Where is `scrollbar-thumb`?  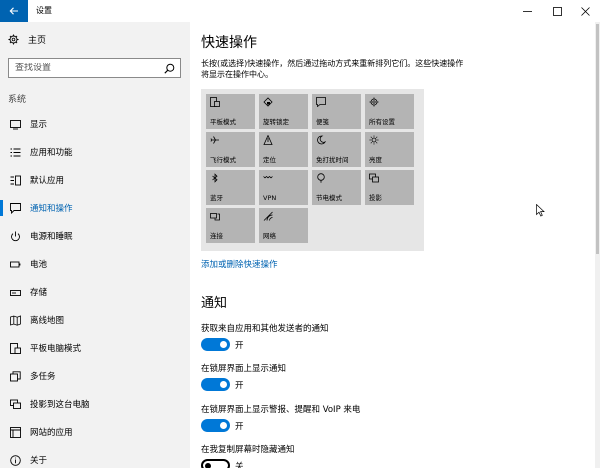 scrollbar-thumb is located at coordinates (597, 139).